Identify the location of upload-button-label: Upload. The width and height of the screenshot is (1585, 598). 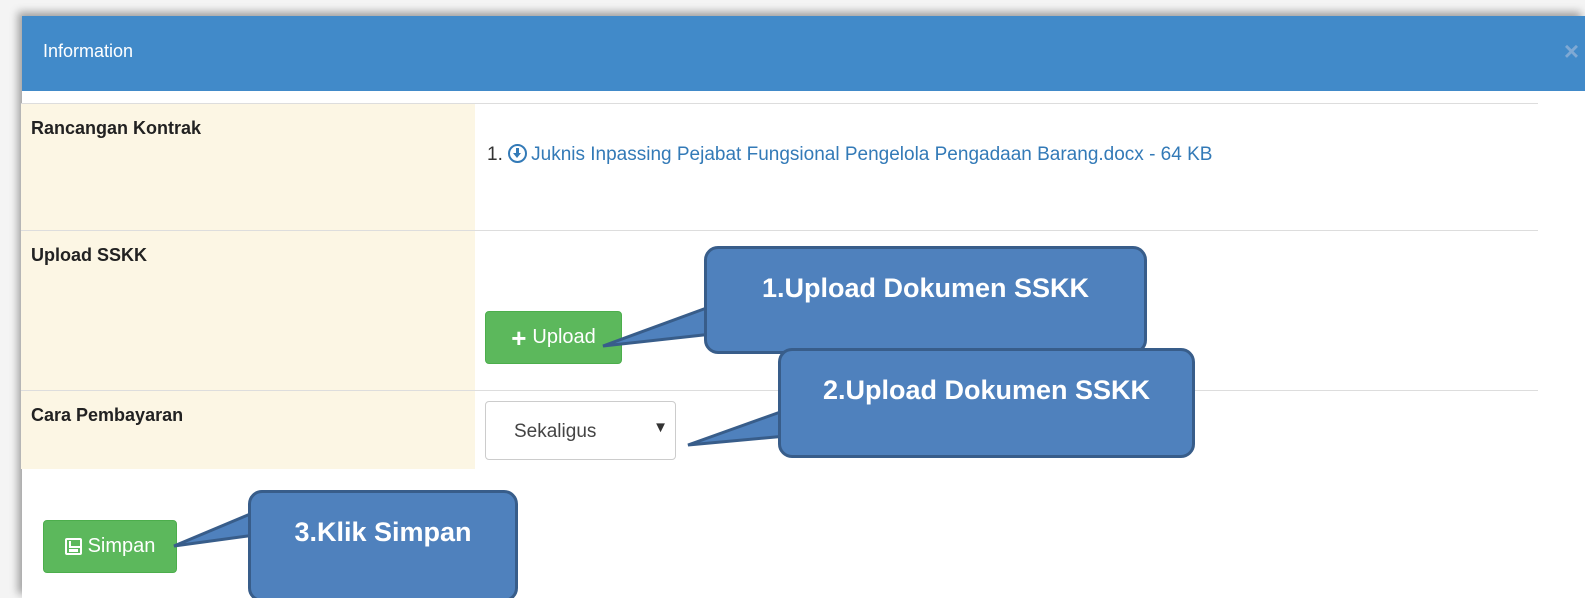
(564, 337).